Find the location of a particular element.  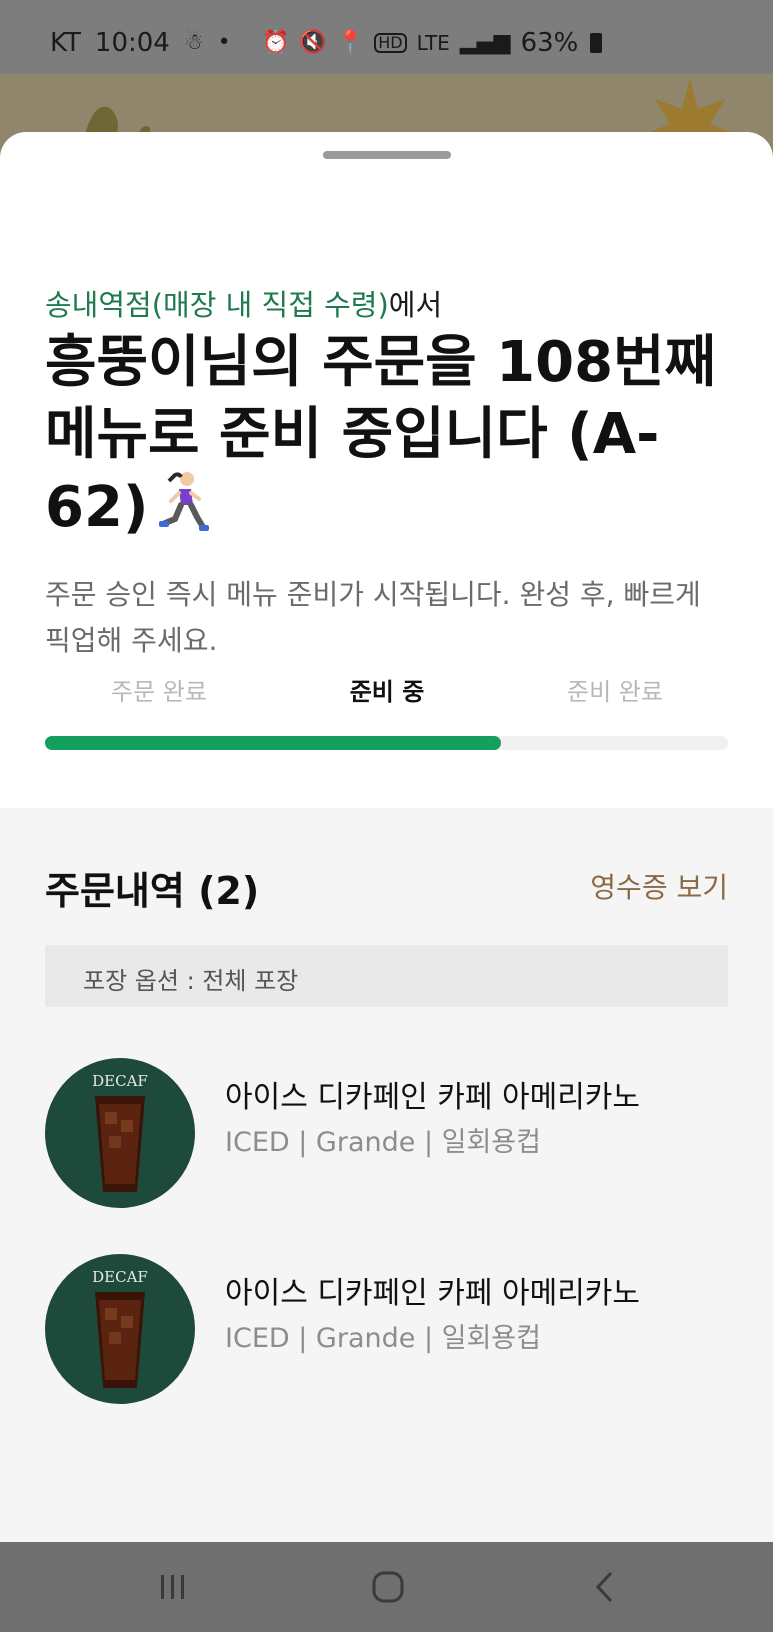

mute-icon: 🔇 is located at coordinates (313, 42).